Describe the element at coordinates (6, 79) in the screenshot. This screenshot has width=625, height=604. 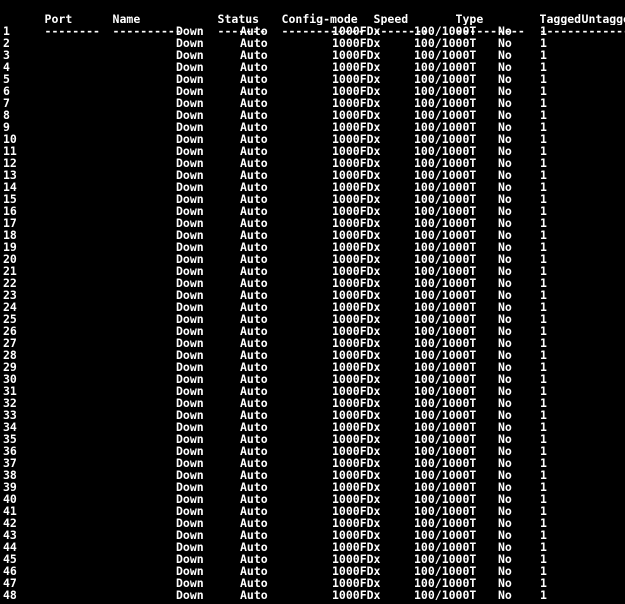
I see `cell-port: 5` at that location.